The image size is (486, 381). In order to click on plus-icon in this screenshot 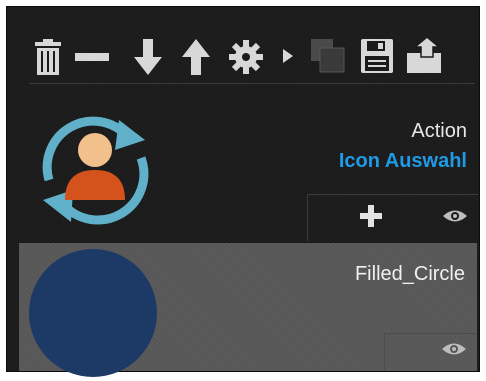, I will do `click(371, 218)`.